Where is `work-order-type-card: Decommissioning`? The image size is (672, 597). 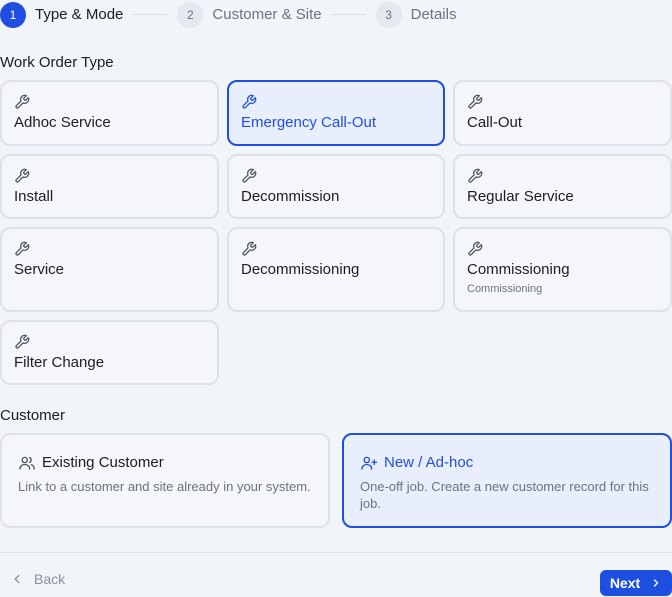
work-order-type-card: Decommissioning is located at coordinates (336, 269).